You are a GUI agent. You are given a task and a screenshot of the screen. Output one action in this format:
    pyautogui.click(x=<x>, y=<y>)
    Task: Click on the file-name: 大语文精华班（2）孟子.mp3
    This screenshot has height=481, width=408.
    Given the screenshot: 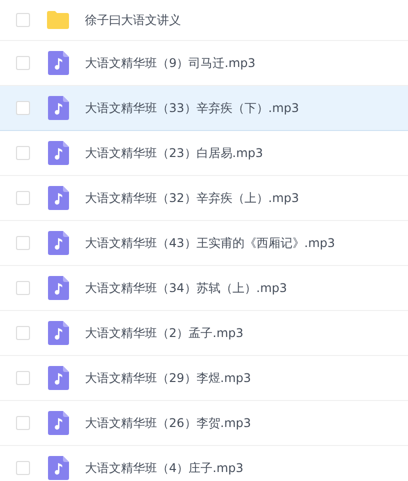 What is the action you would take?
    pyautogui.click(x=164, y=333)
    